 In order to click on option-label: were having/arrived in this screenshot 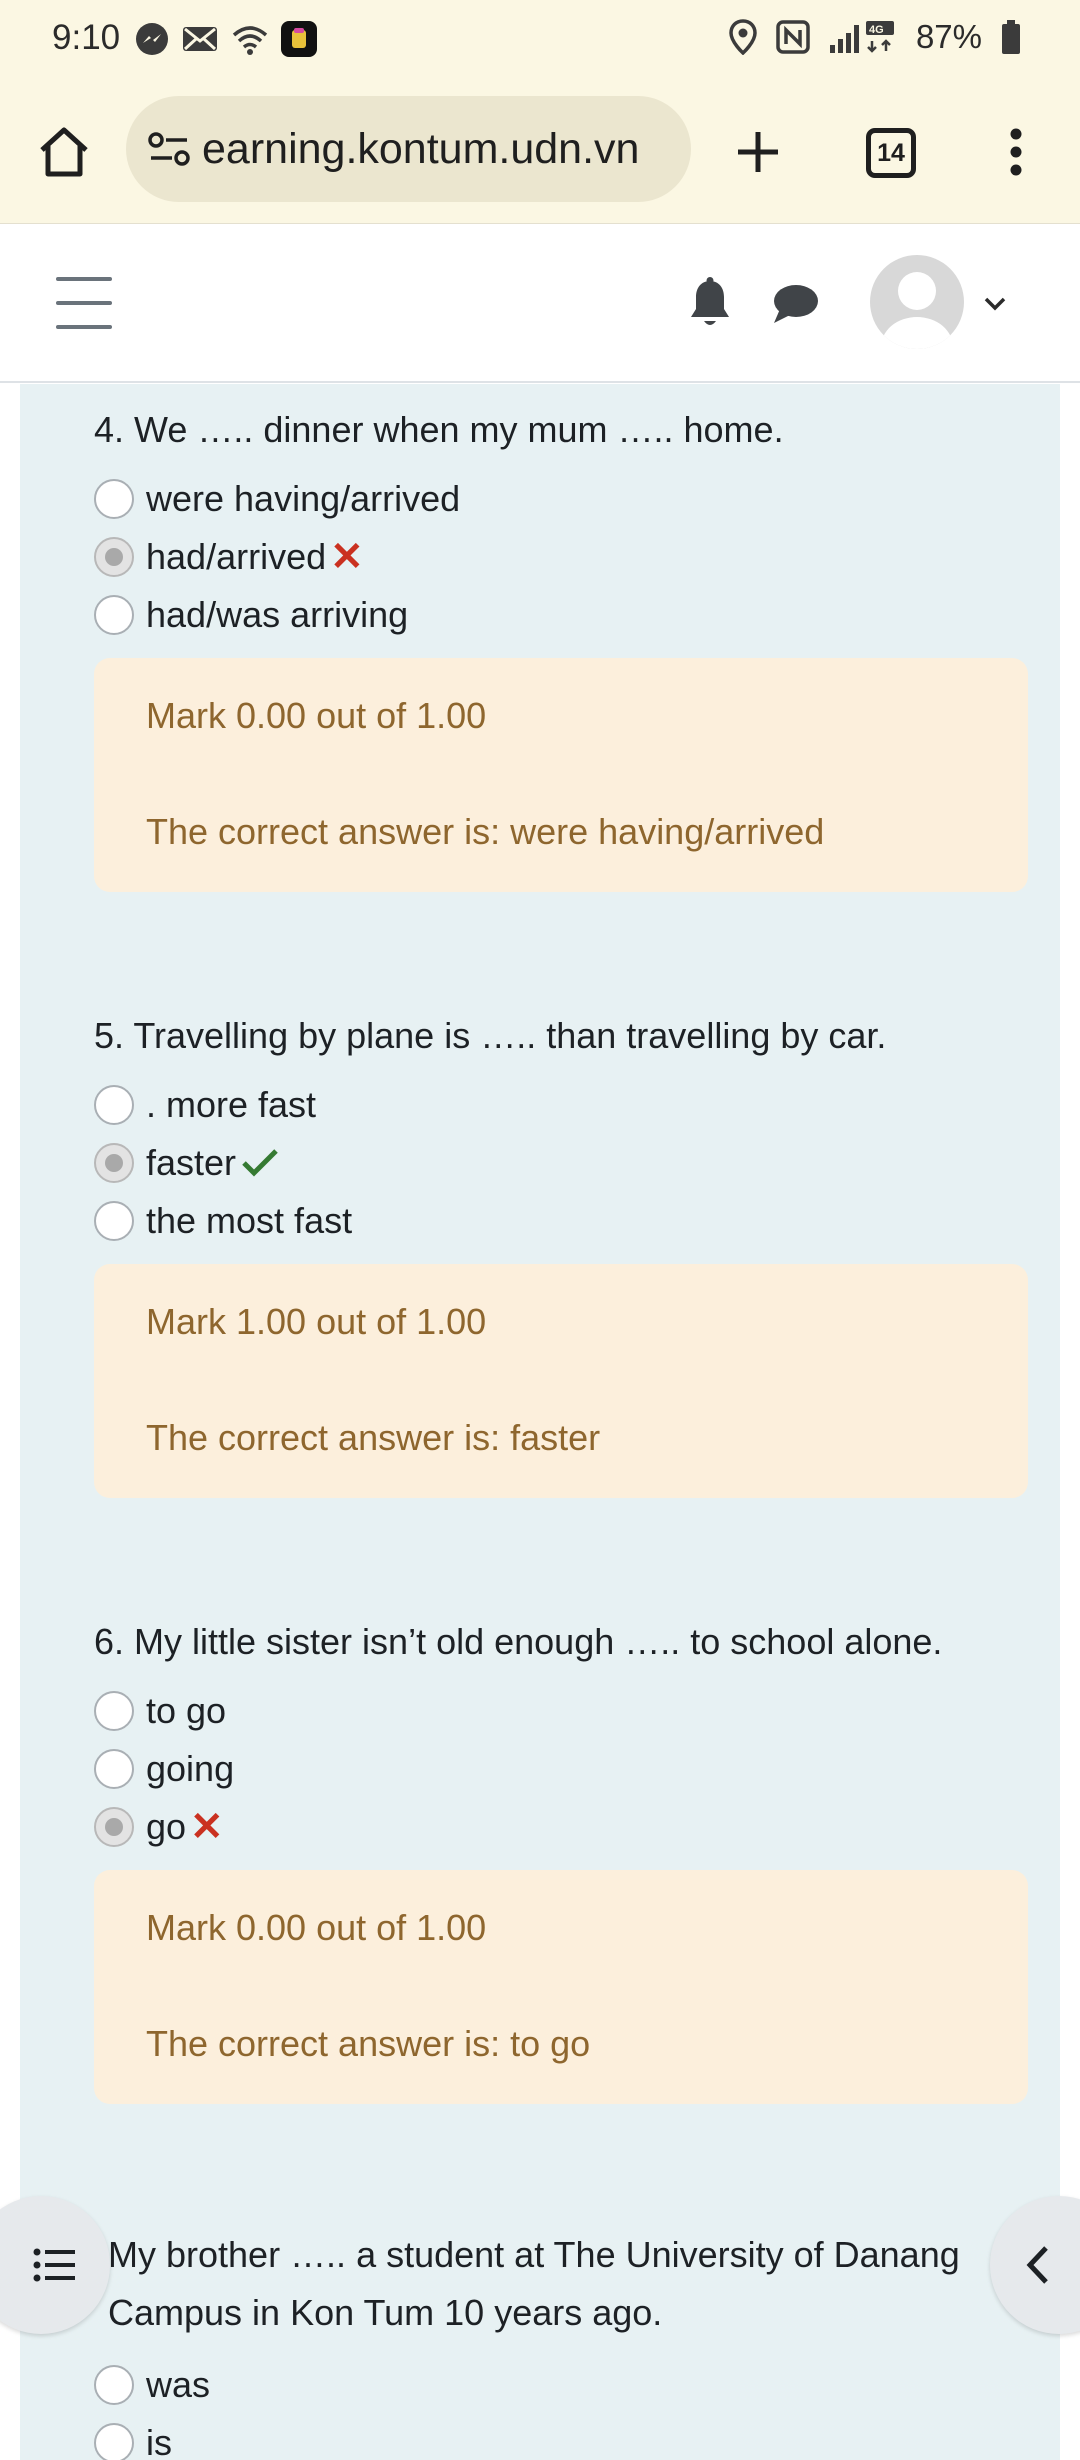, I will do `click(303, 498)`.